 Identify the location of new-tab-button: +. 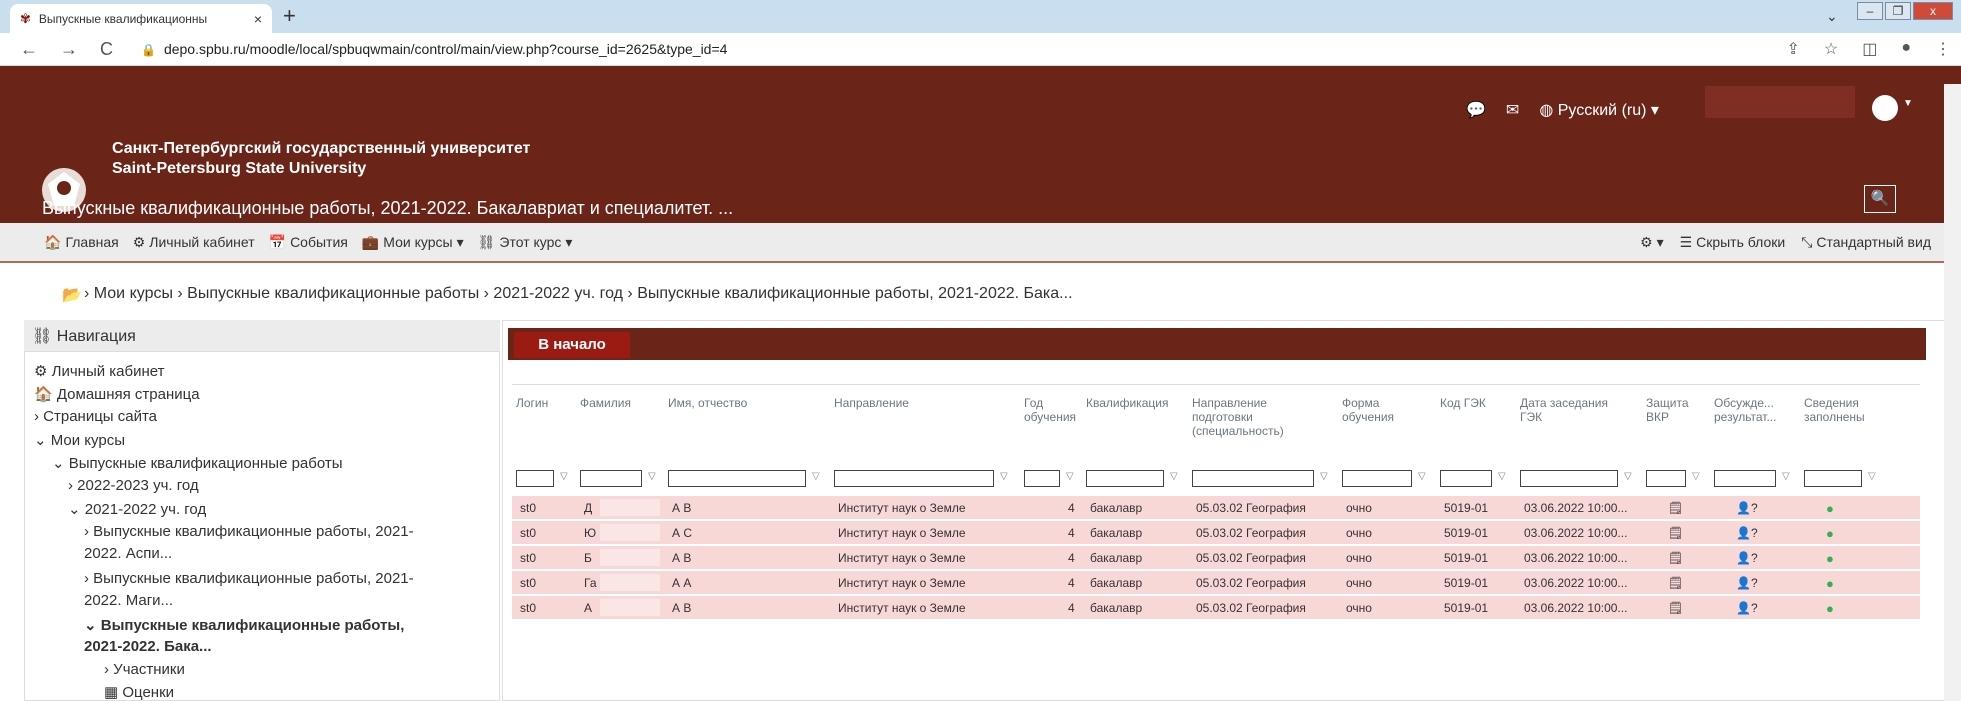
(289, 16).